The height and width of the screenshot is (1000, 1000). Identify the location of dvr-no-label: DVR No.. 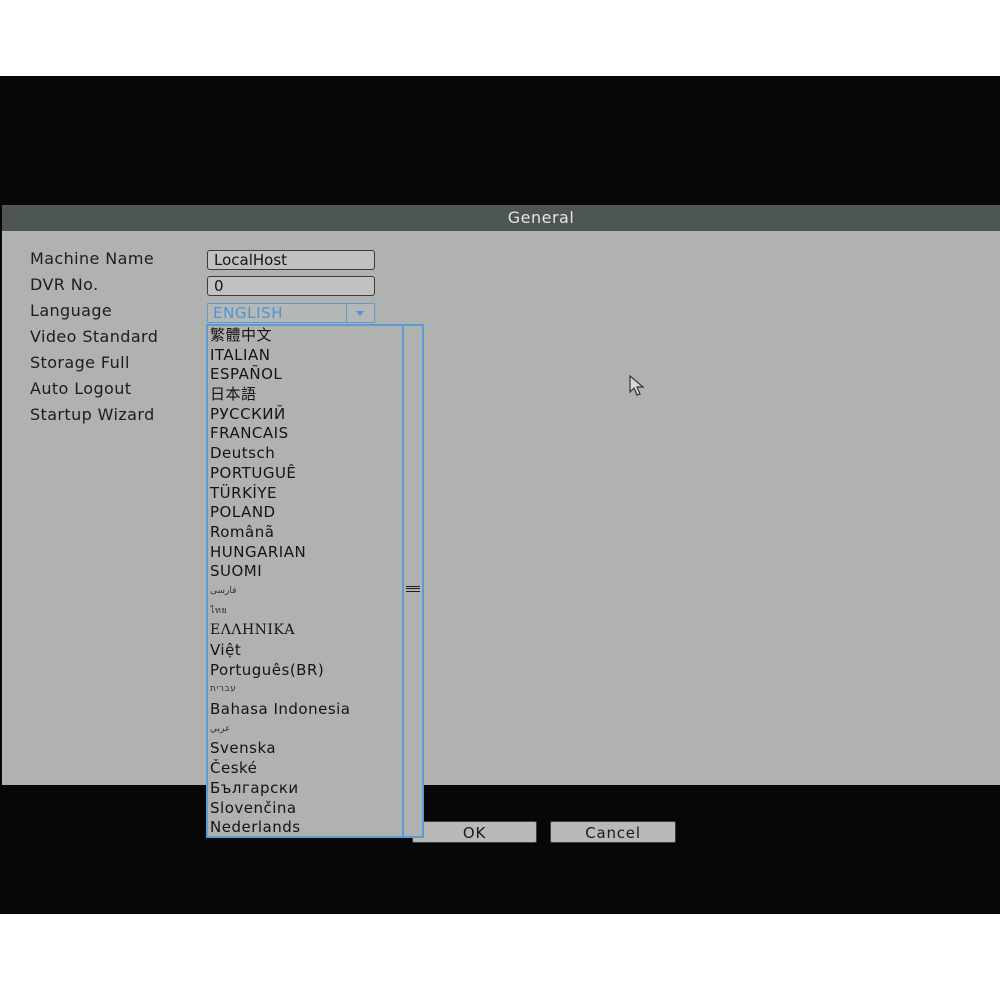
(64, 284).